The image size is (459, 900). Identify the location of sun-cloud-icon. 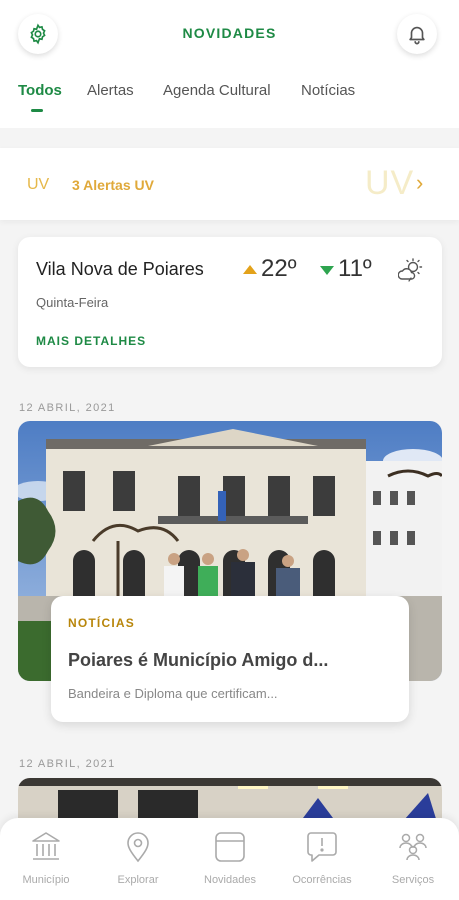
(410, 270).